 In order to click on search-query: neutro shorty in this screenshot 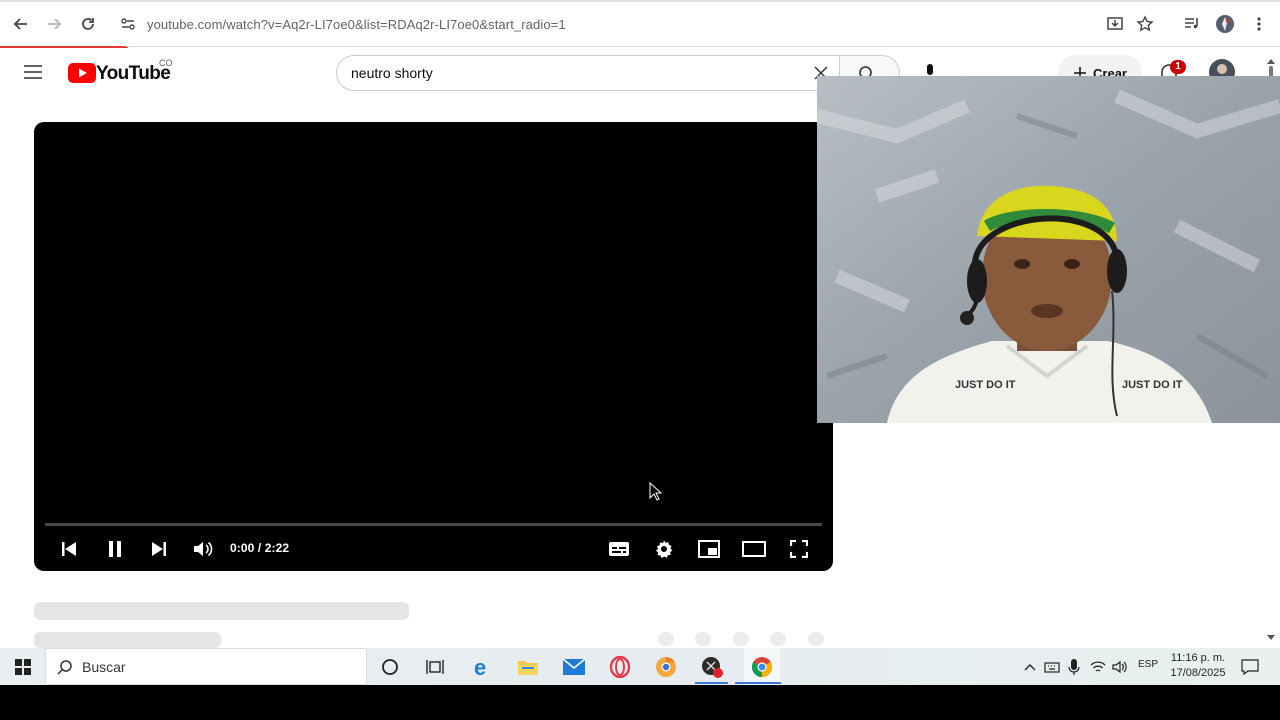, I will do `click(392, 73)`.